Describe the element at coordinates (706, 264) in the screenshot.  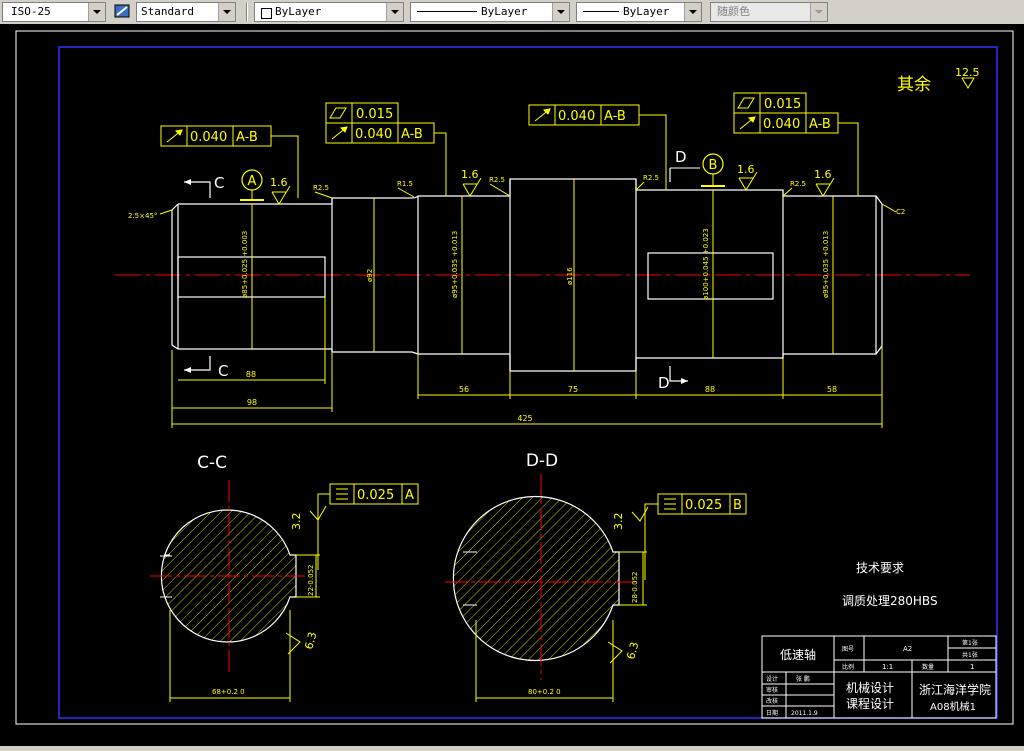
I see `diameter-d5: ø100+0.045 +0.023` at that location.